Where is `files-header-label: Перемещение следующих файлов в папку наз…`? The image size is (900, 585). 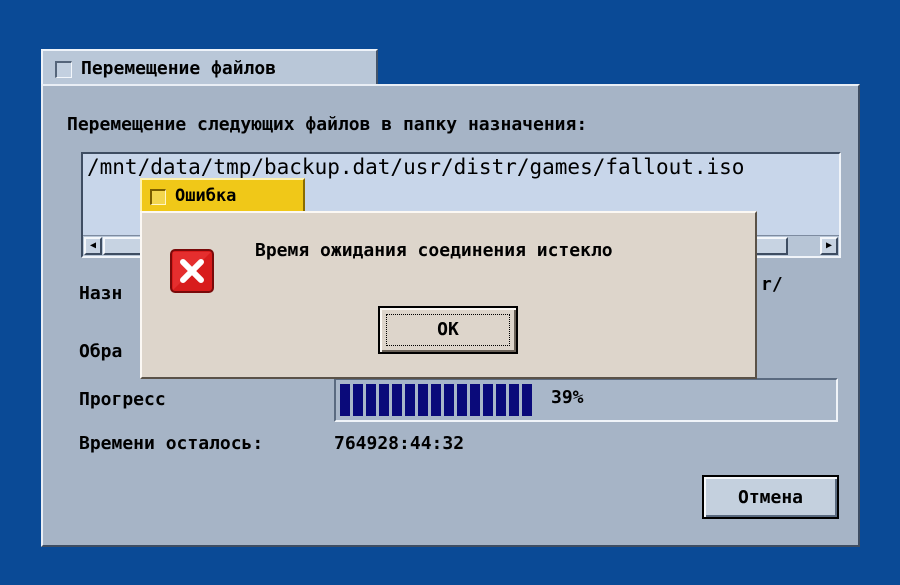 files-header-label: Перемещение следующих файлов в папку наз… is located at coordinates (327, 124).